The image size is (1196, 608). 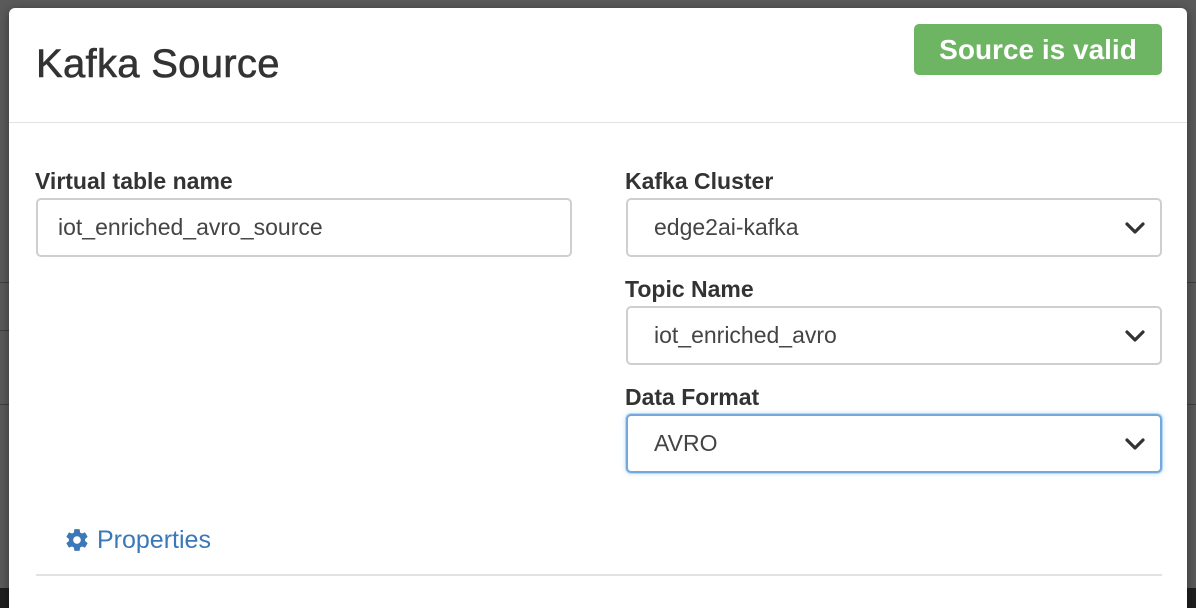 I want to click on topic-name-selected-value: iot_enriched_avro, so click(x=745, y=335).